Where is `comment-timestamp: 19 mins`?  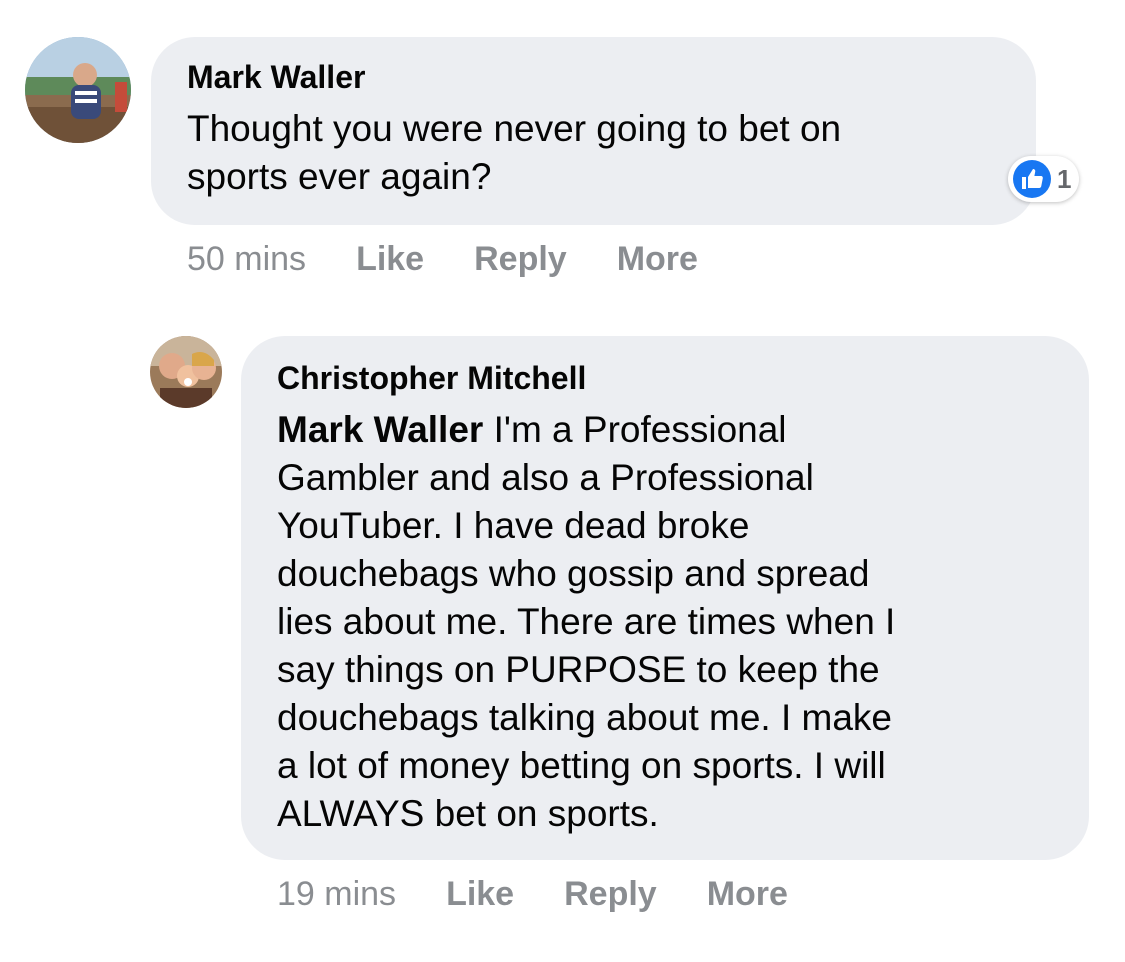
comment-timestamp: 19 mins is located at coordinates (336, 894).